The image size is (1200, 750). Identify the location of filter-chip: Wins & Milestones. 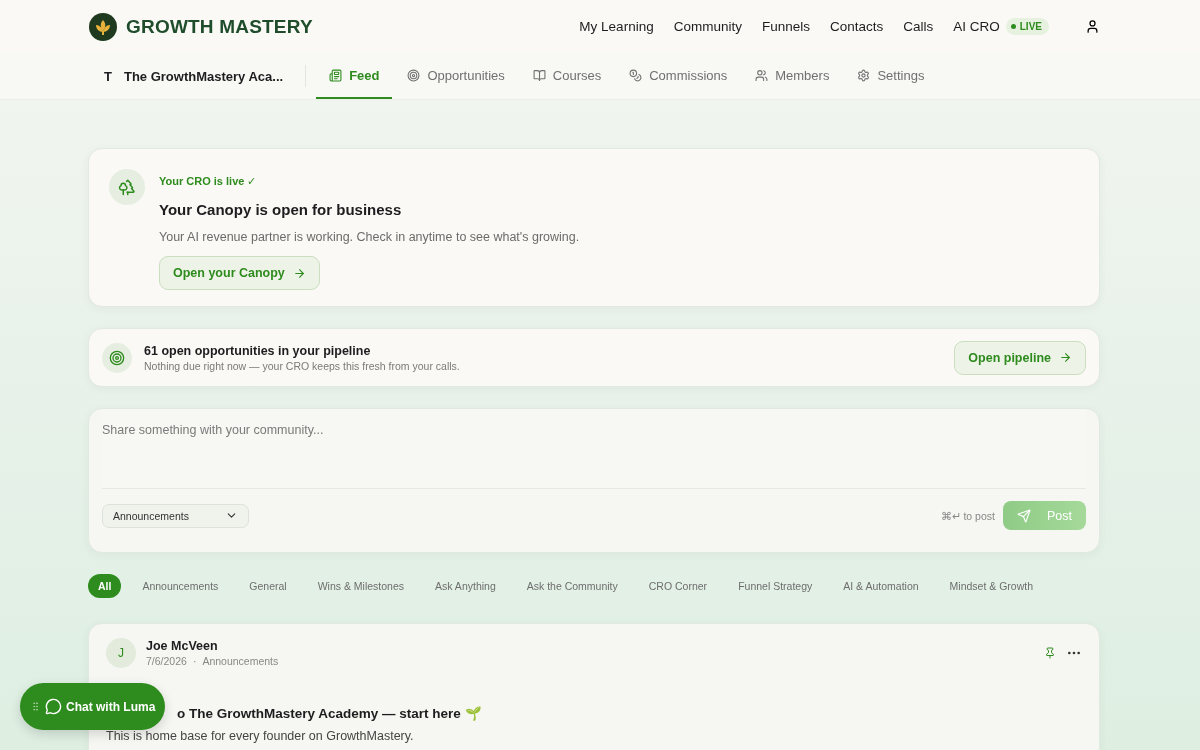
(361, 586).